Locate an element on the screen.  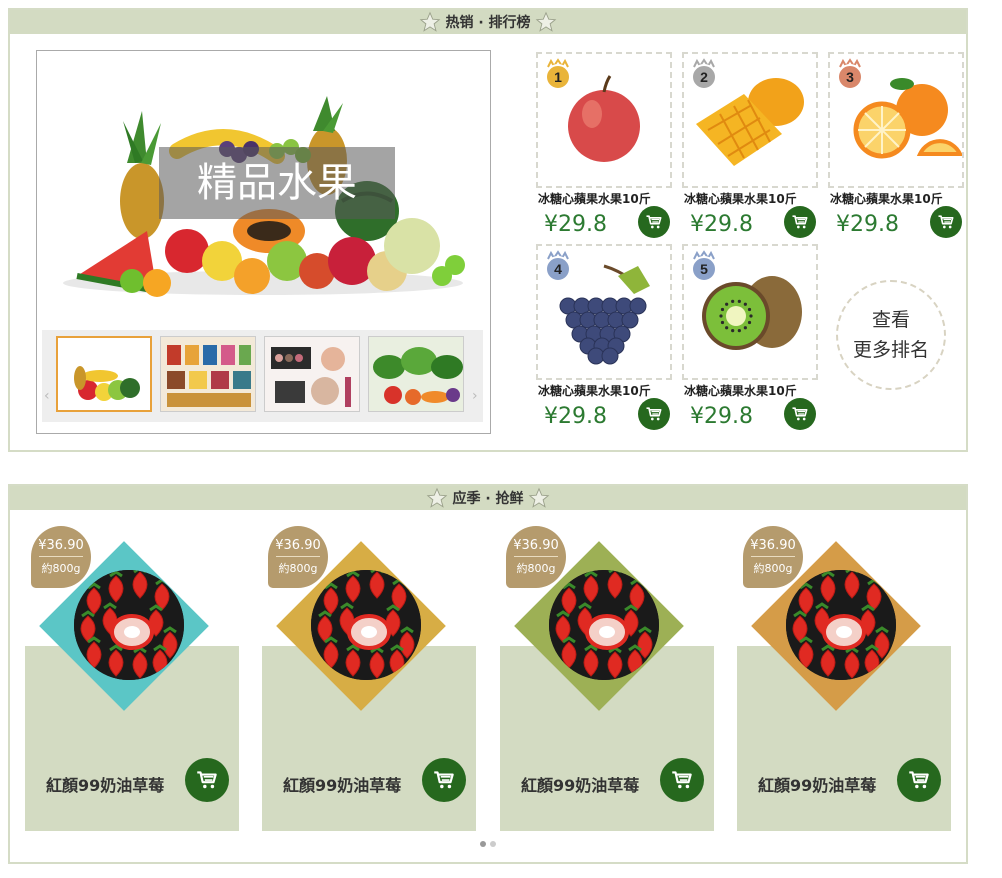
view-more-label-2: 更多排名 is located at coordinates (890, 350).